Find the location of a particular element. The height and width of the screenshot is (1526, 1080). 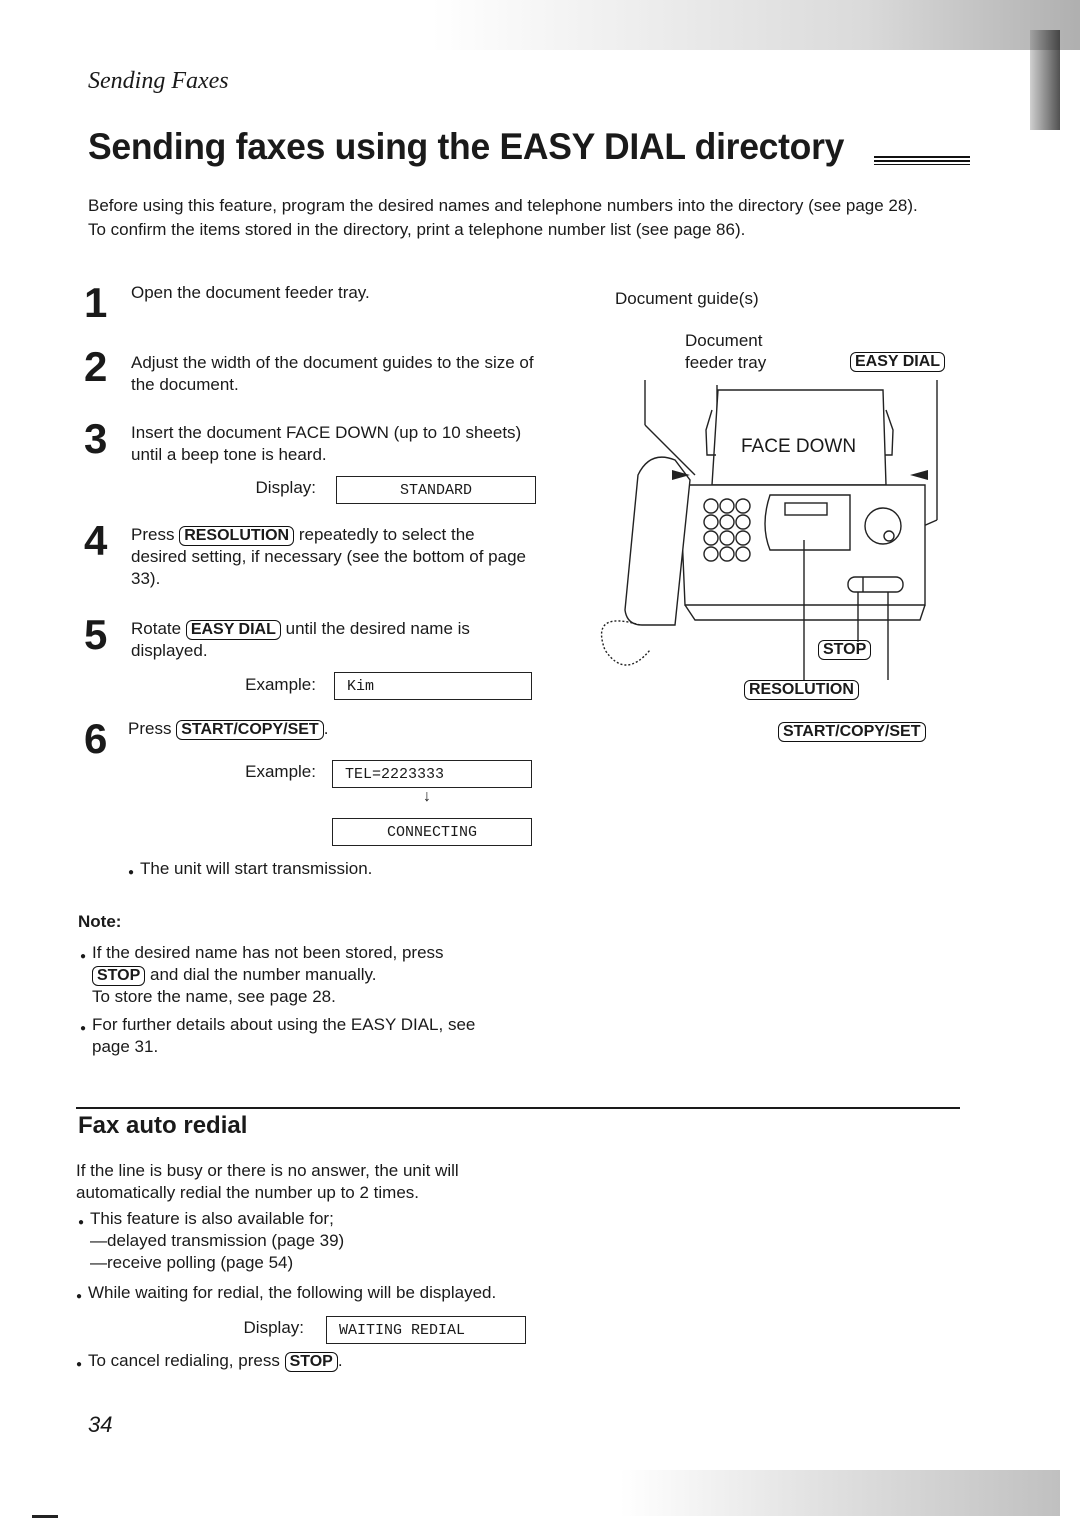

label-document-guides: Document guide(s) is located at coordinates (687, 298).